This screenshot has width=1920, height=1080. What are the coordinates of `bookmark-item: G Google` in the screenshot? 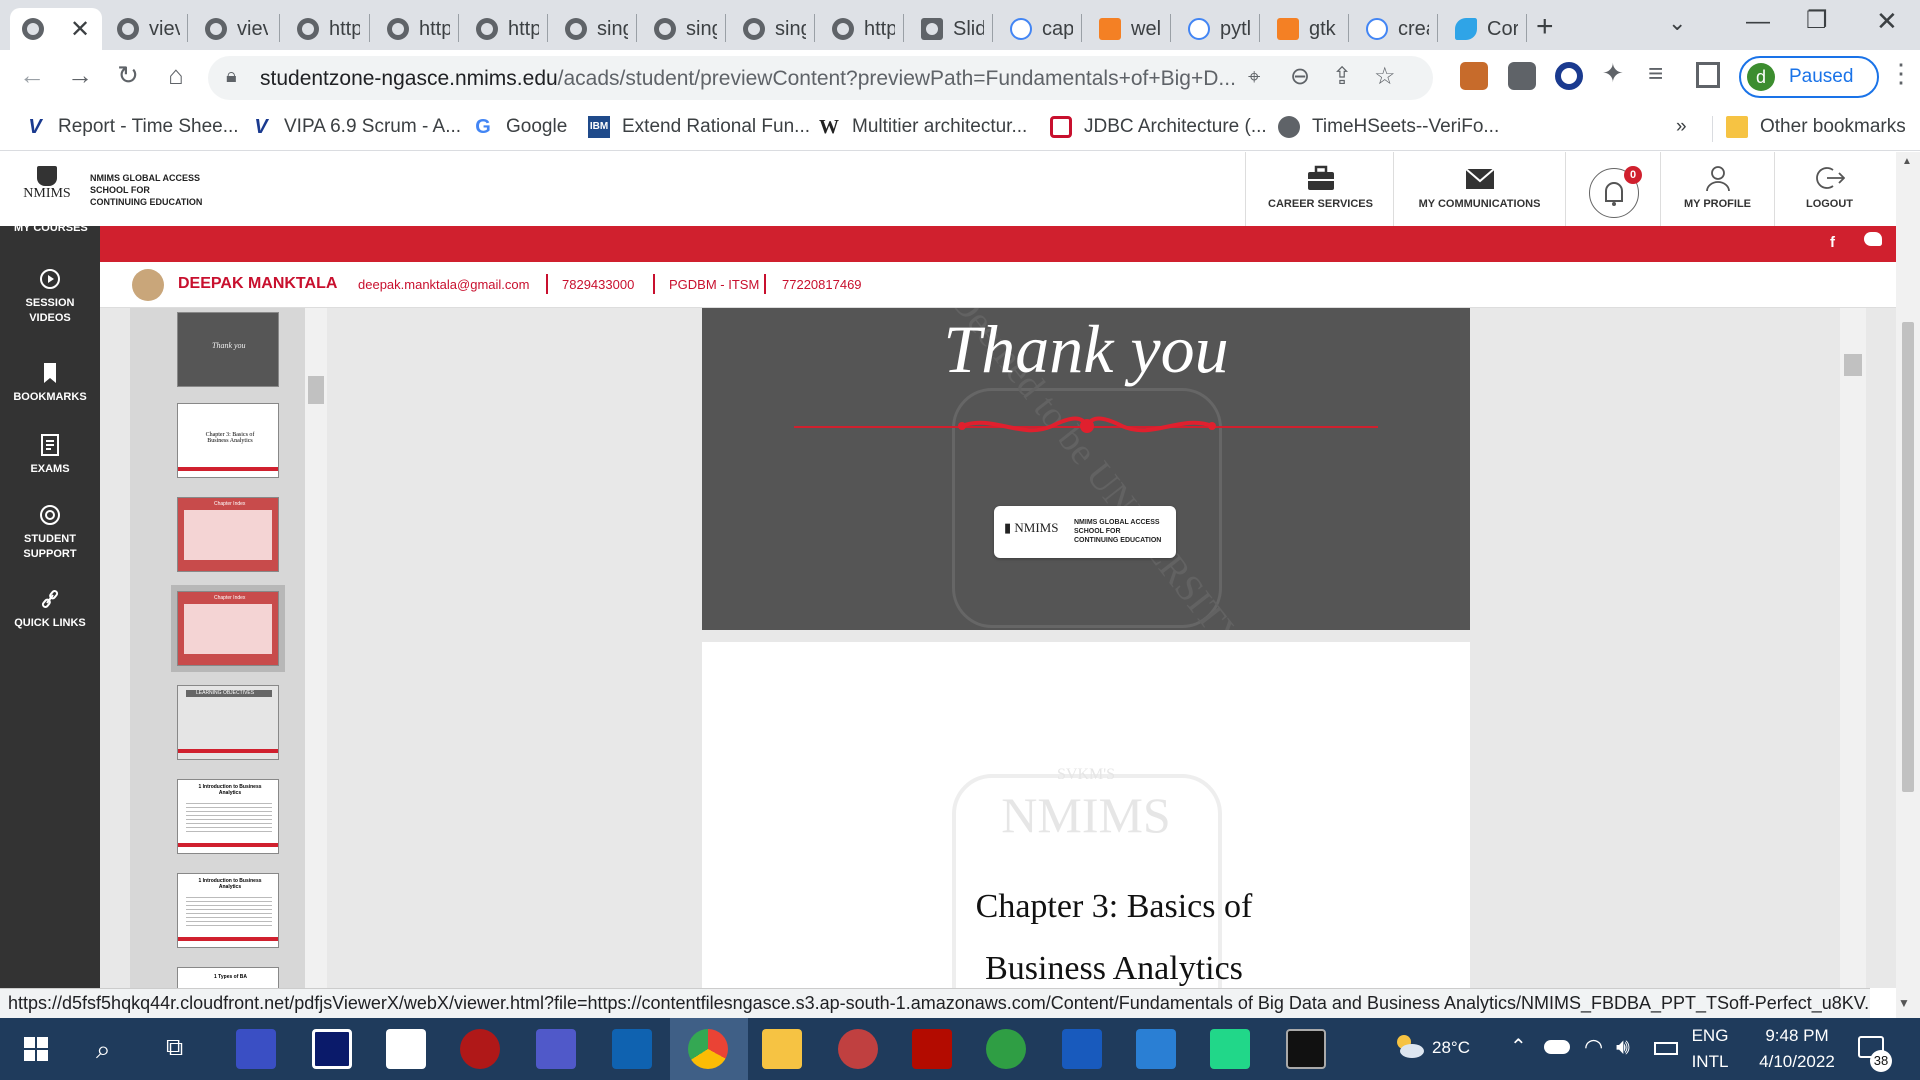 It's located at (519, 127).